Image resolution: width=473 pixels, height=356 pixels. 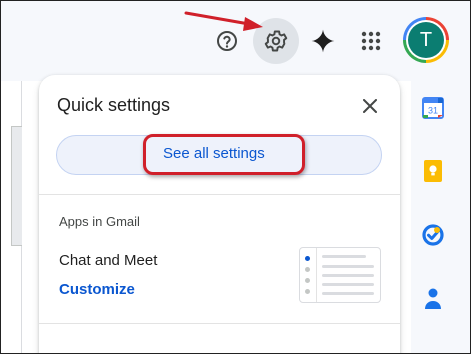 What do you see at coordinates (224, 154) in the screenshot?
I see `annotation-highlight-box` at bounding box center [224, 154].